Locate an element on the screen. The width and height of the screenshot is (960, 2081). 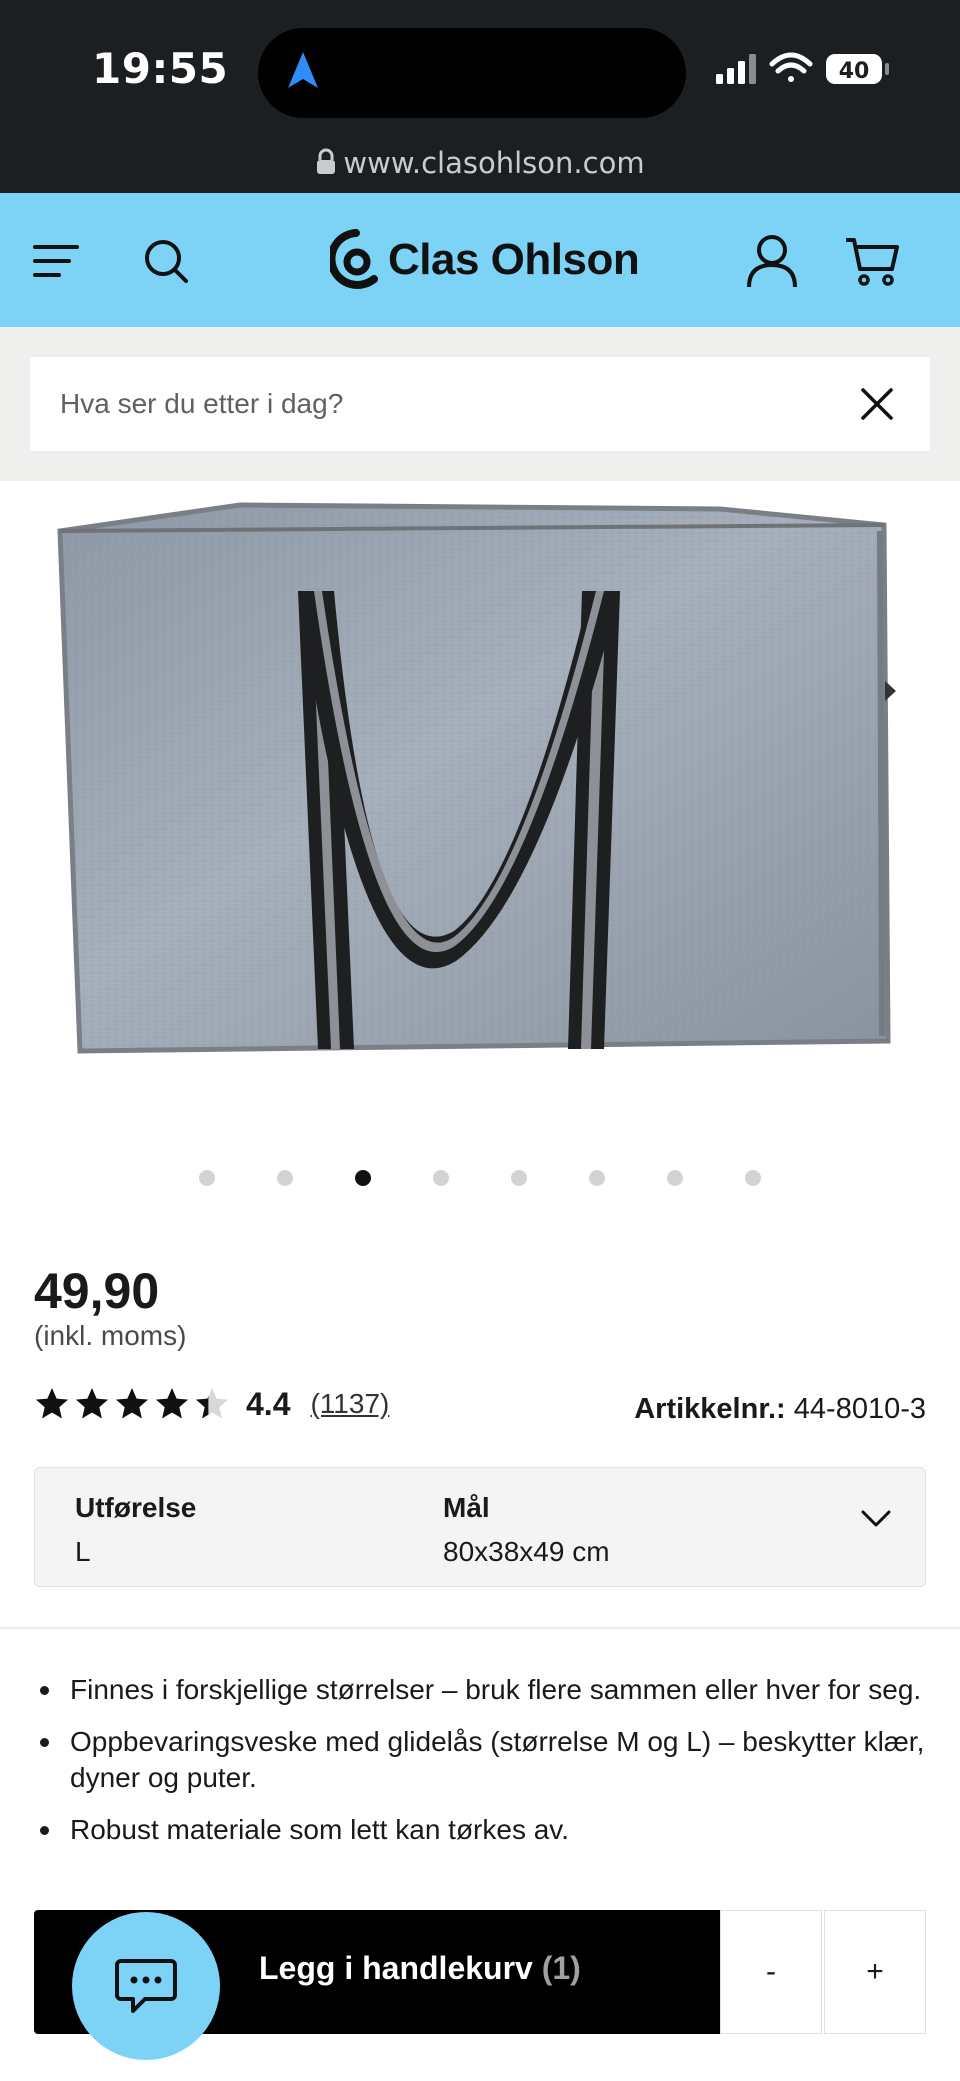
navigation-arrow-icon is located at coordinates (303, 70).